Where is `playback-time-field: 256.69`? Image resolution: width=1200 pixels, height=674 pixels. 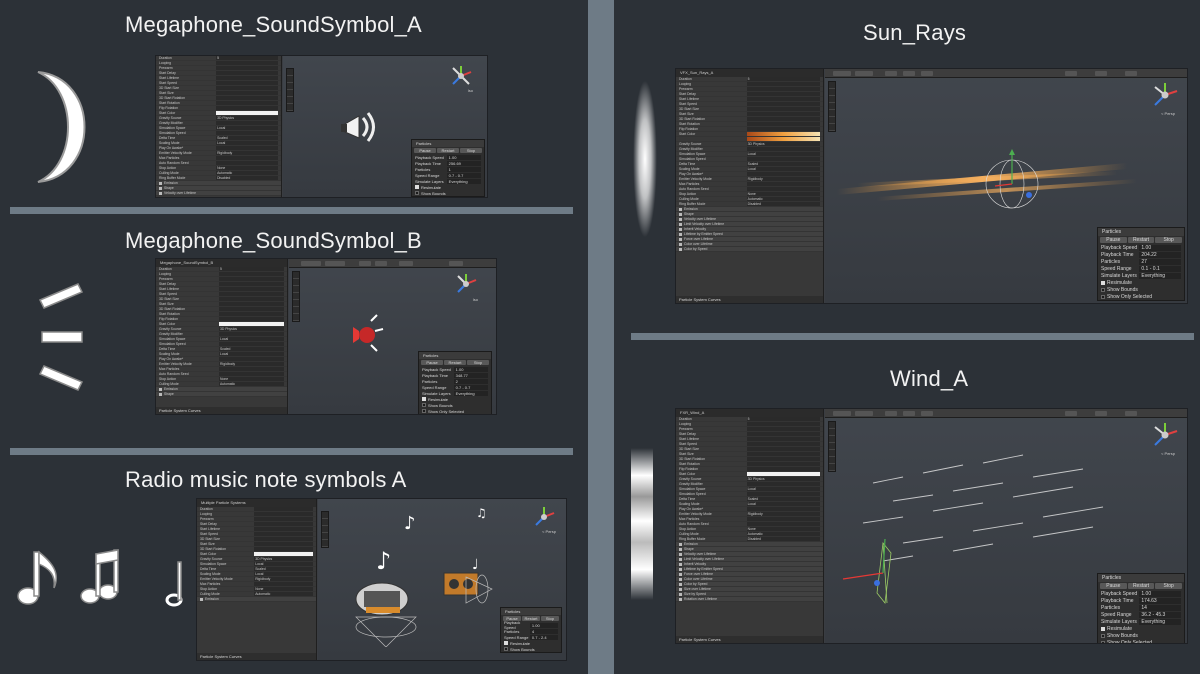 playback-time-field: 256.69 is located at coordinates (463, 163).